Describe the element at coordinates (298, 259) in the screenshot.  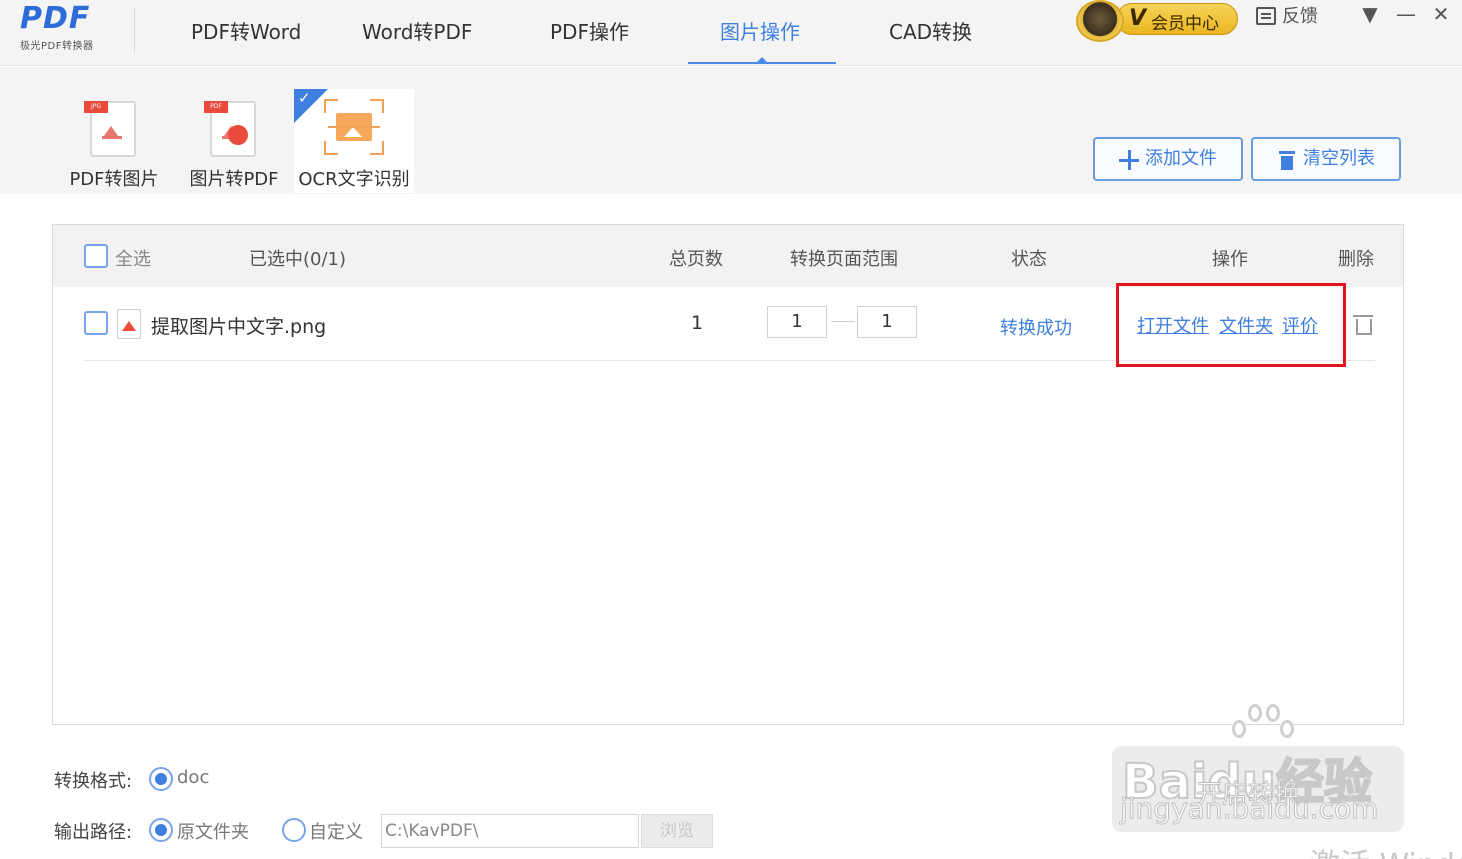
I see `selected-count: 已选中(0/1)` at that location.